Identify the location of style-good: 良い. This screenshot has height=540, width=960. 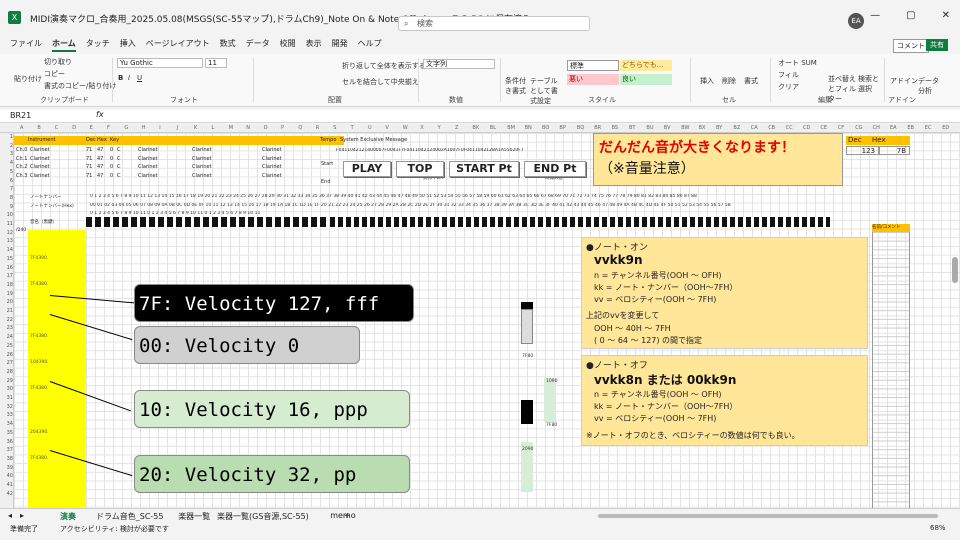
(646, 79).